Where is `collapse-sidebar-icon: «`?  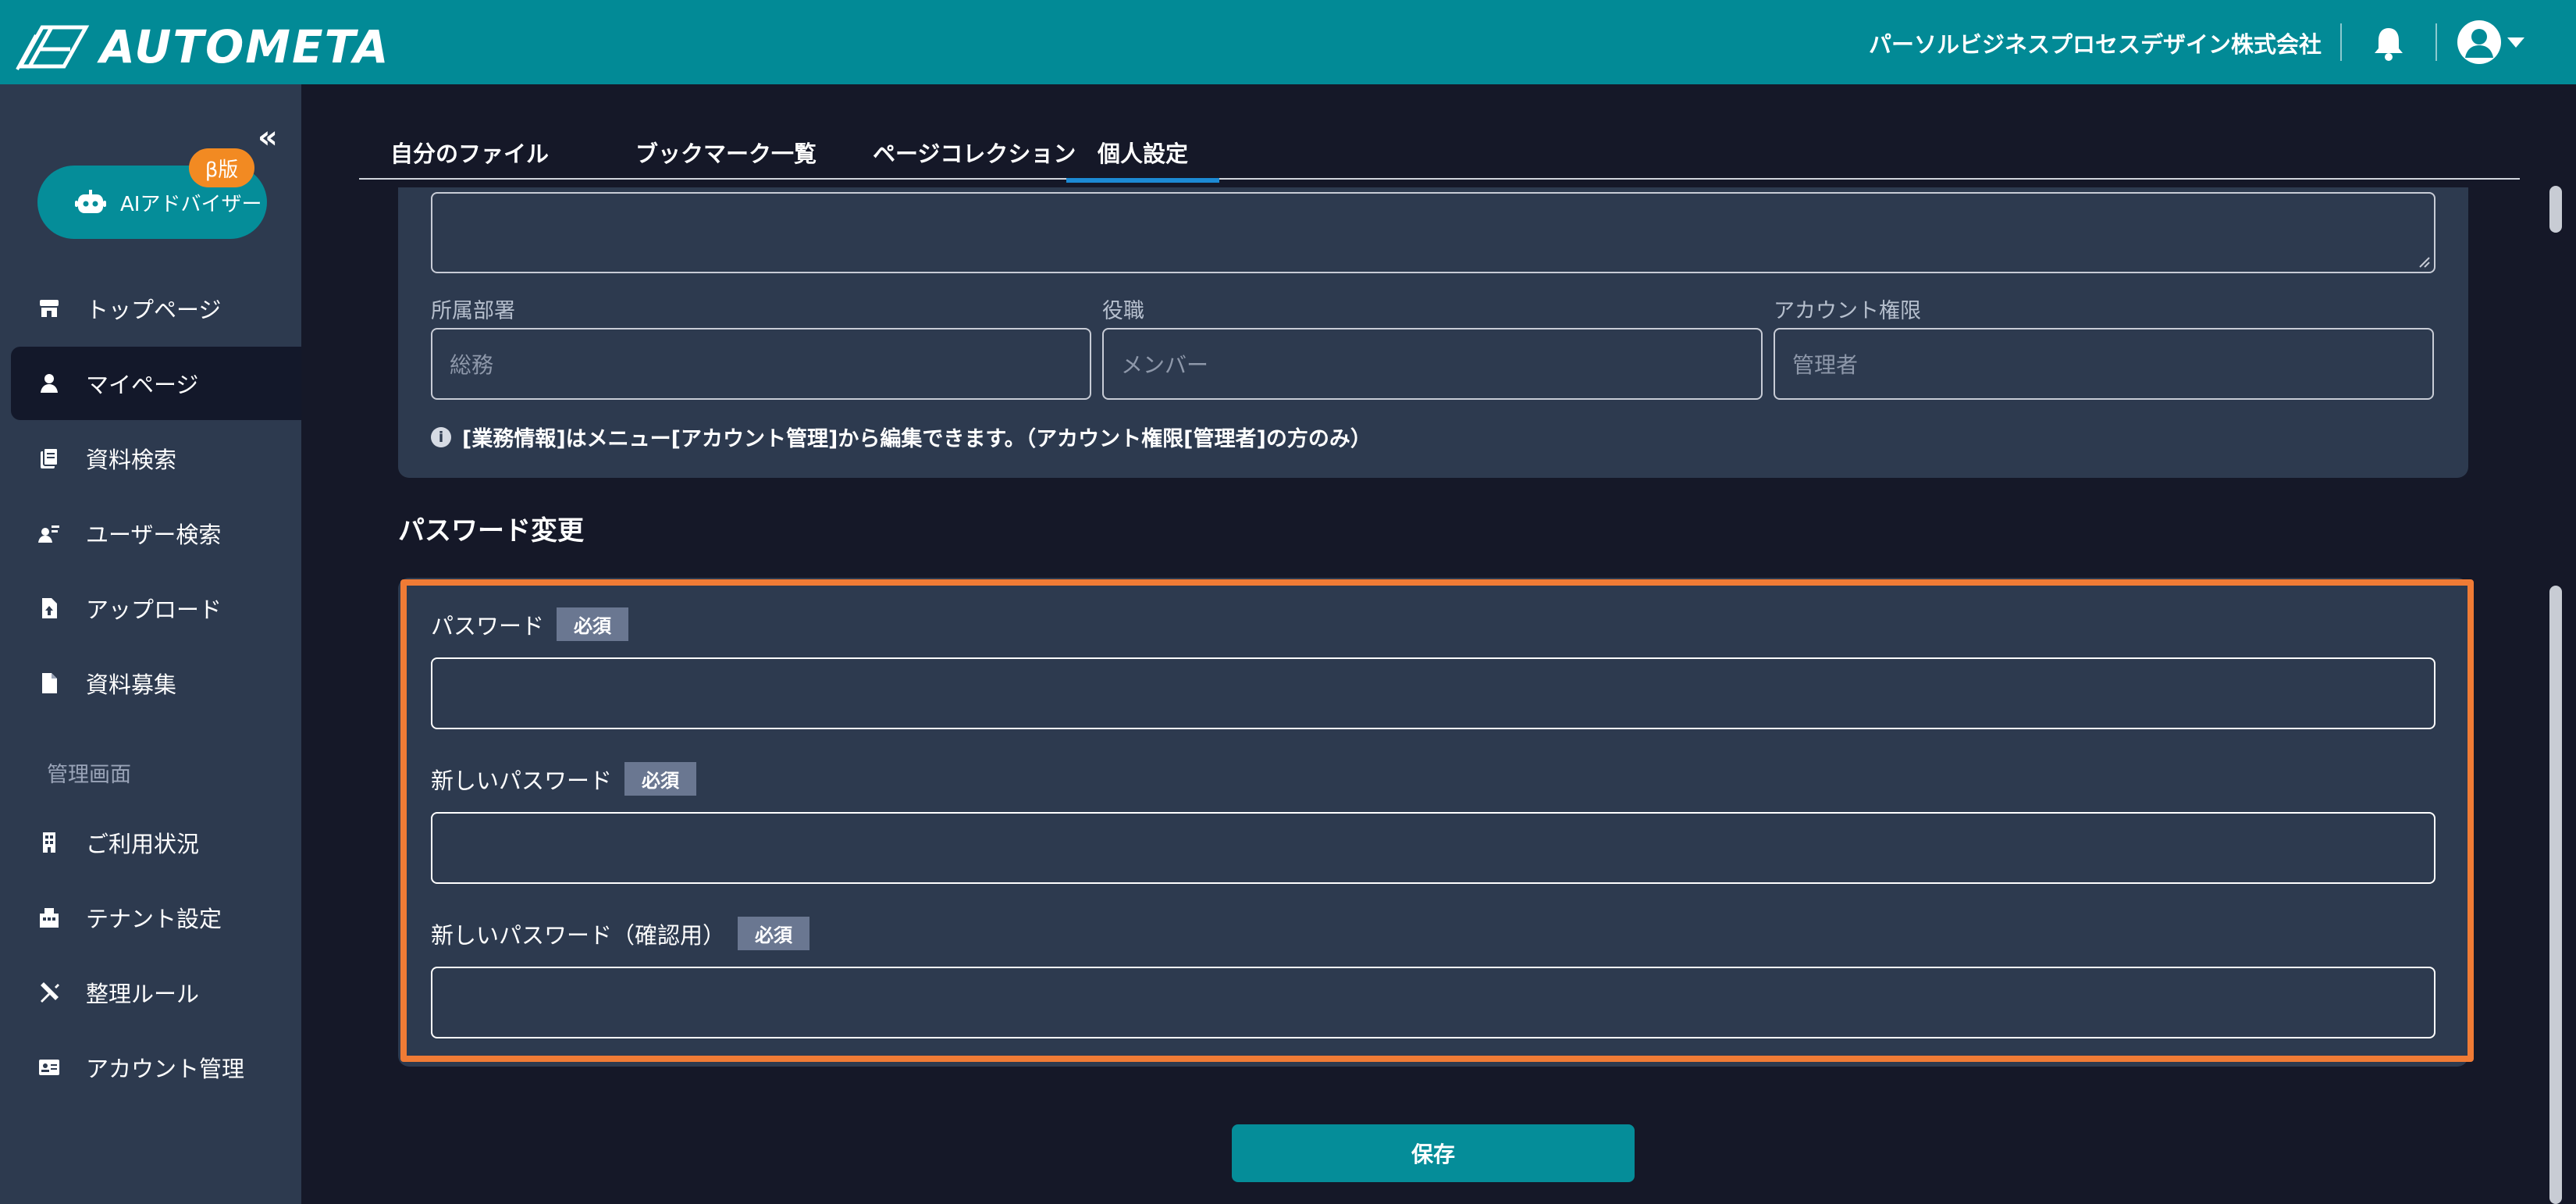
collapse-sidebar-icon: « is located at coordinates (268, 137).